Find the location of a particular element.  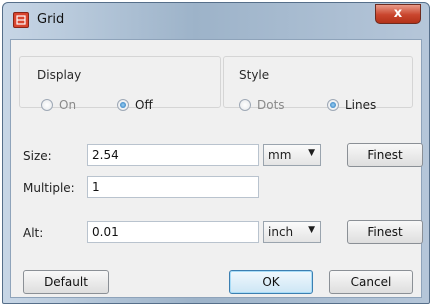

title-bar: Grid x is located at coordinates (216, 21).